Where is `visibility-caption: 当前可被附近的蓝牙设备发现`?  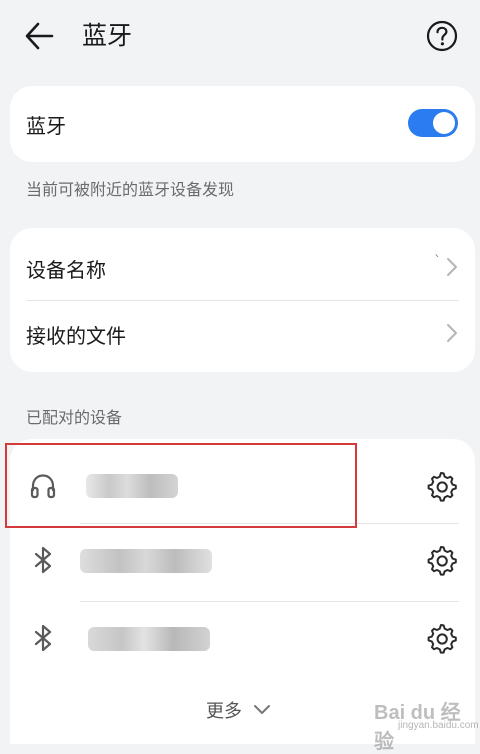 visibility-caption: 当前可被附近的蓝牙设备发现 is located at coordinates (130, 189).